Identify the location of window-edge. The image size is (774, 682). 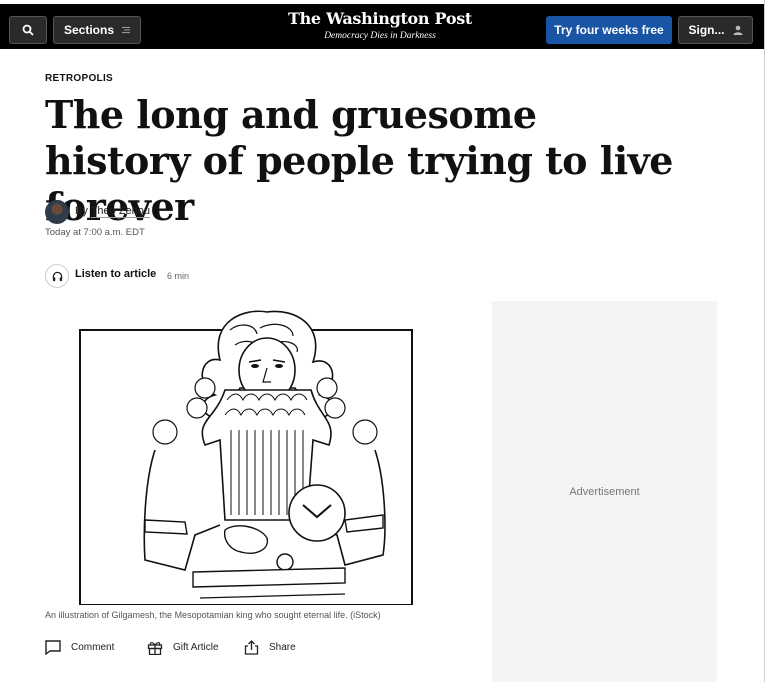
(769, 341).